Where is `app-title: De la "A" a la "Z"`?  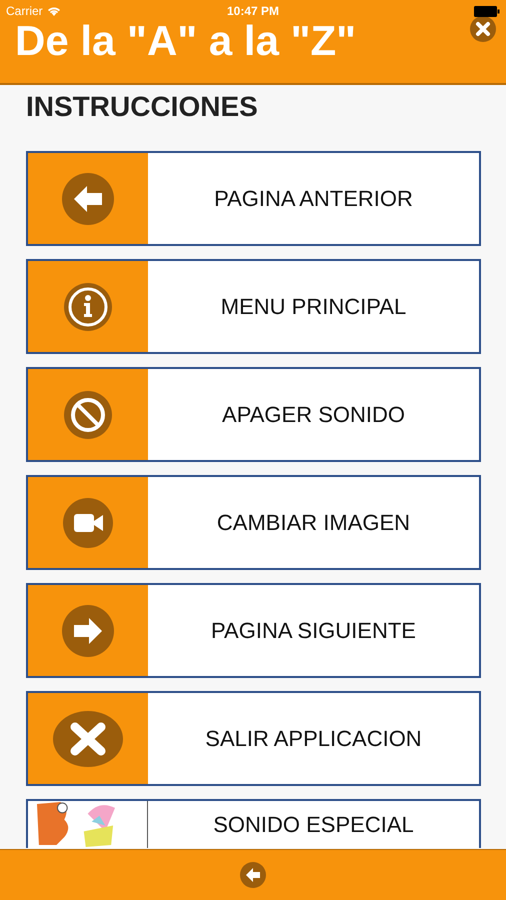 app-title: De la "A" a la "Z" is located at coordinates (185, 41).